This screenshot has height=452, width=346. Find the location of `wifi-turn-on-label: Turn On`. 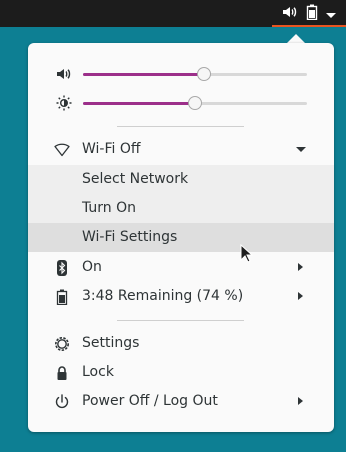

wifi-turn-on-label: Turn On is located at coordinates (109, 208).